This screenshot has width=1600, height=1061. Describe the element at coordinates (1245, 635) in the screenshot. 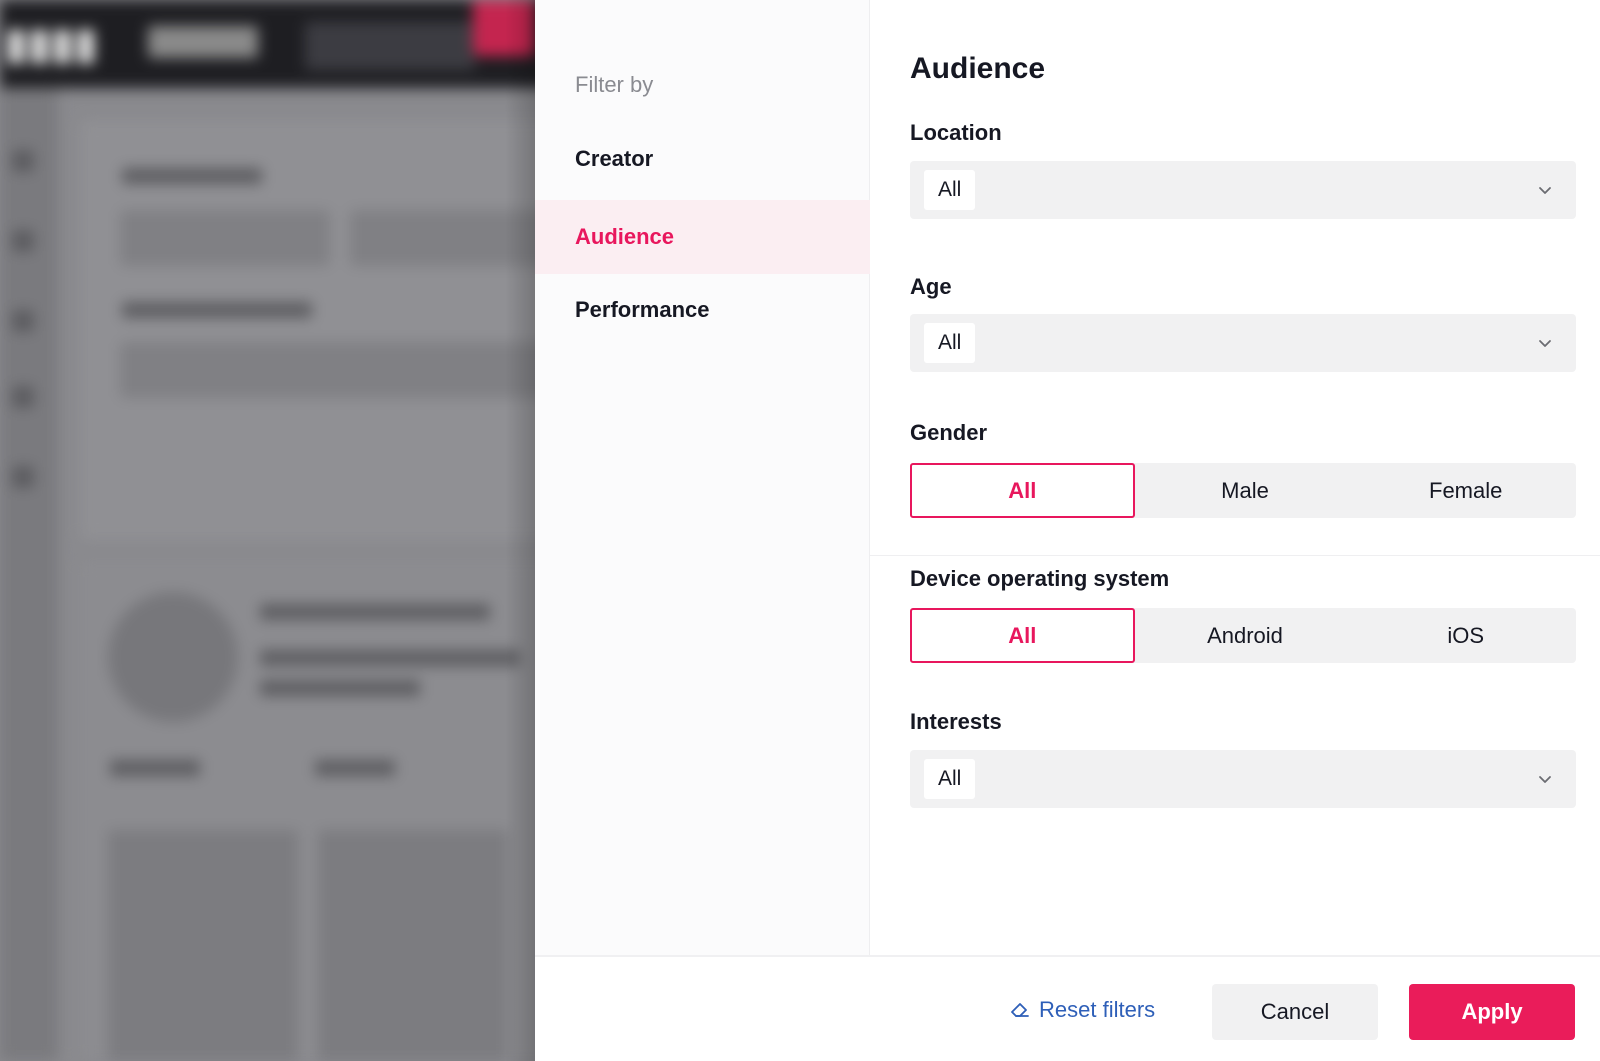

I see `device-os-option-android: Android` at that location.